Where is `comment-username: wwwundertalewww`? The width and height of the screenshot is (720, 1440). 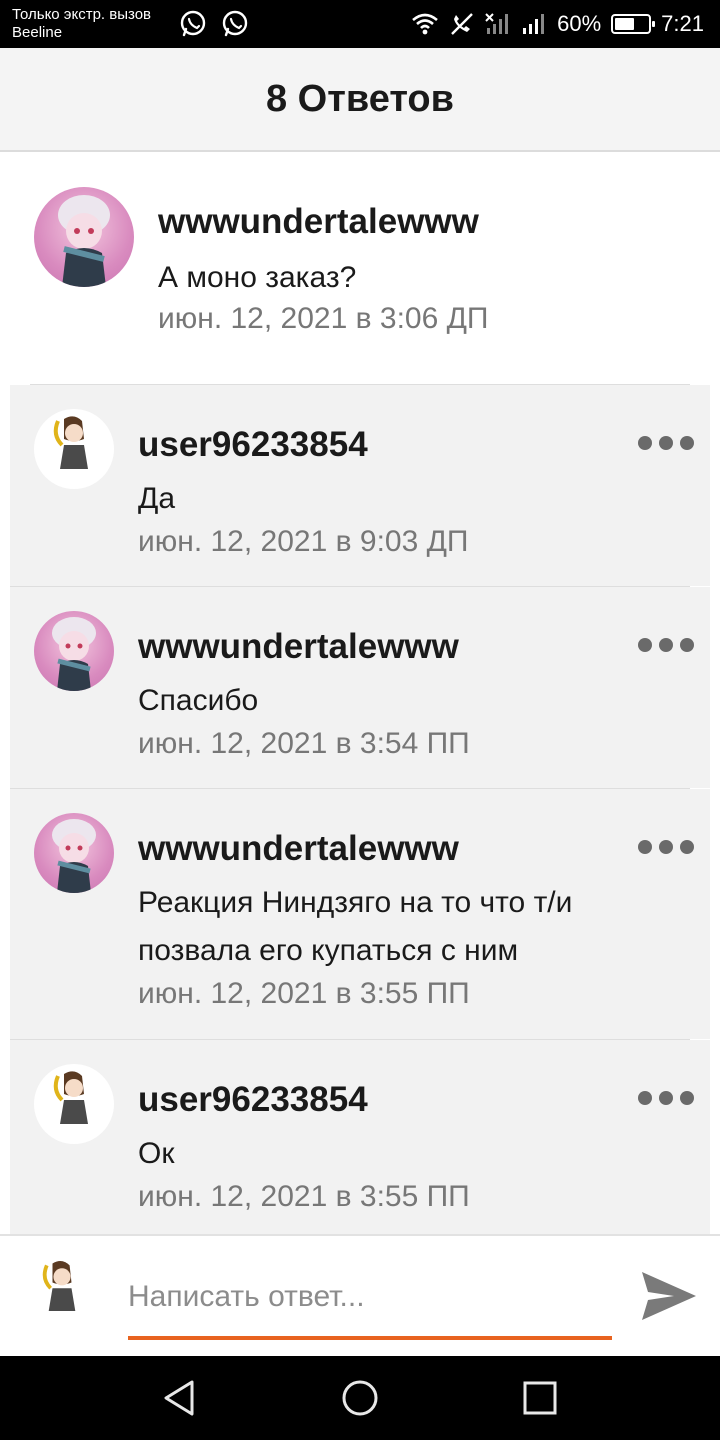
comment-username: wwwundertalewww is located at coordinates (318, 222).